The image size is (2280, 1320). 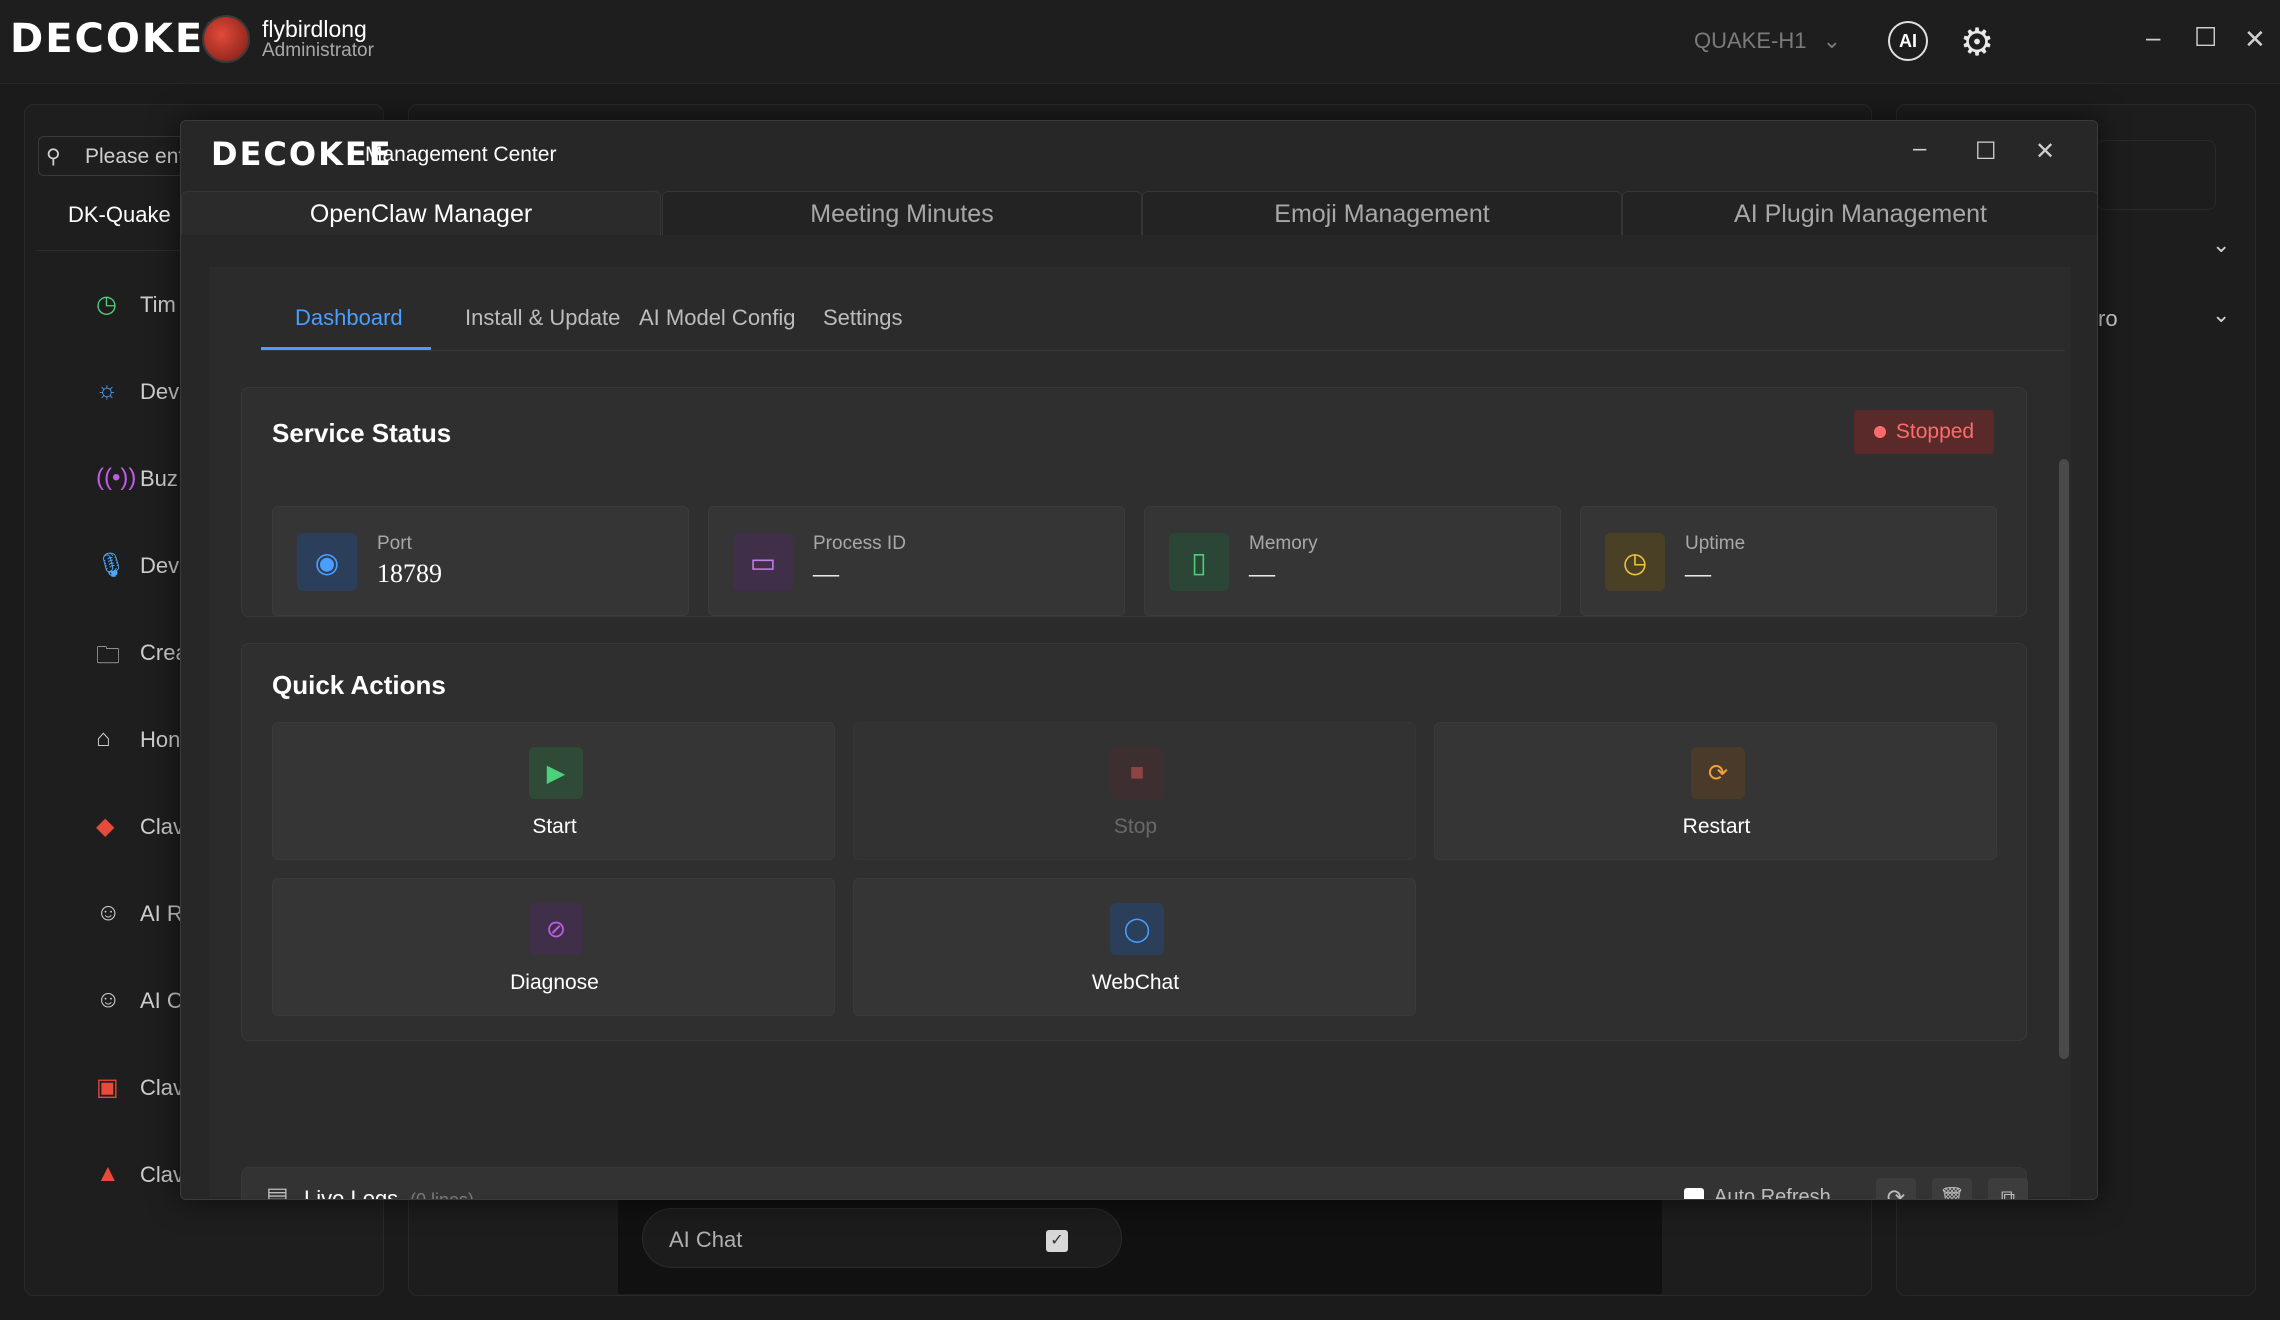 I want to click on sidebar-item-label: AI R, so click(x=161, y=914).